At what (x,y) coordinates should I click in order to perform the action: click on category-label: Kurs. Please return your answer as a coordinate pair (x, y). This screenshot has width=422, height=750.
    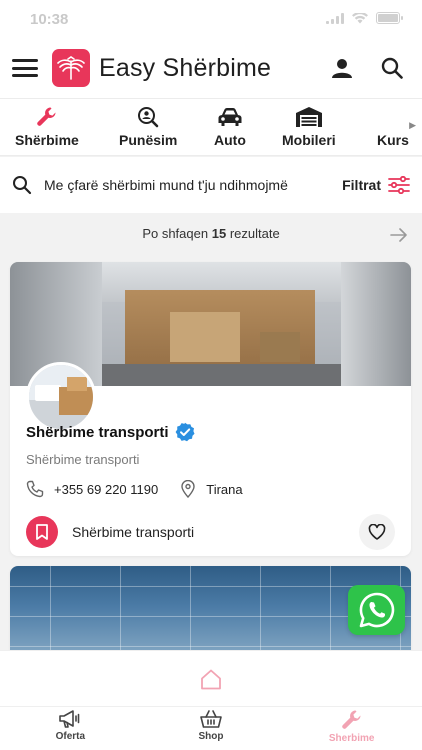
    Looking at the image, I should click on (393, 140).